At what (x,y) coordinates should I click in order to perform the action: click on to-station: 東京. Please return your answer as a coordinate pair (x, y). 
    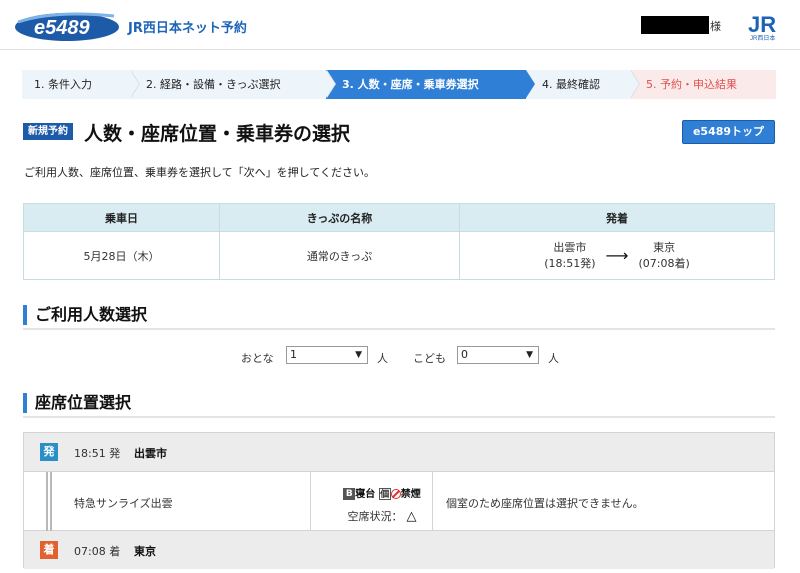
    Looking at the image, I should click on (664, 247).